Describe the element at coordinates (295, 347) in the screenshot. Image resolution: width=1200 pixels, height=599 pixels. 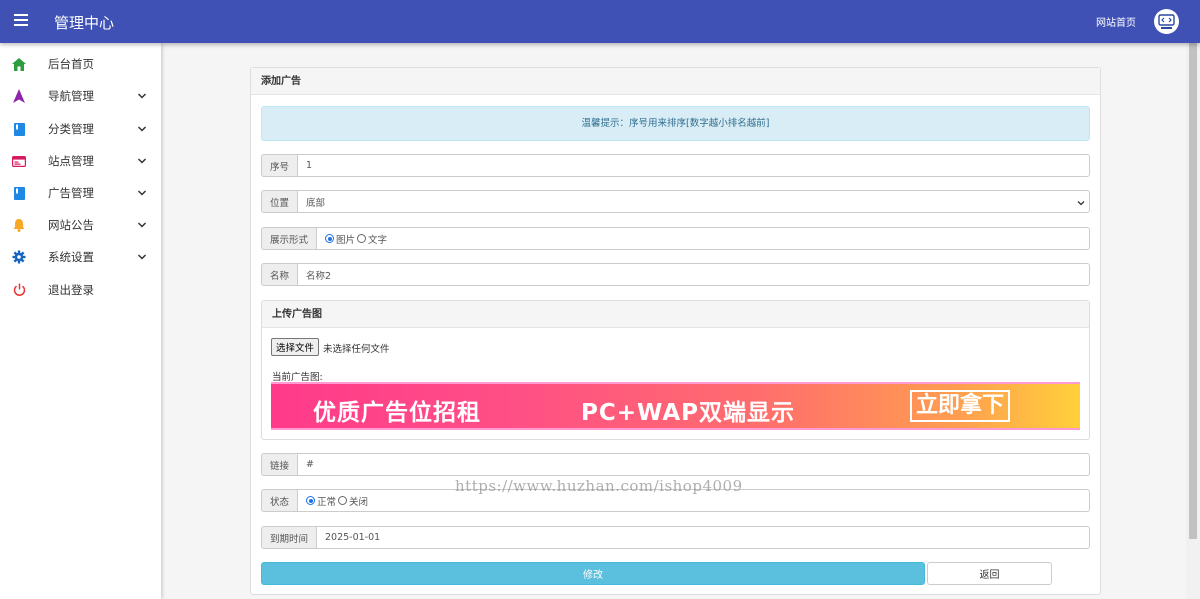
I see `choose-file-button: 选择文件` at that location.